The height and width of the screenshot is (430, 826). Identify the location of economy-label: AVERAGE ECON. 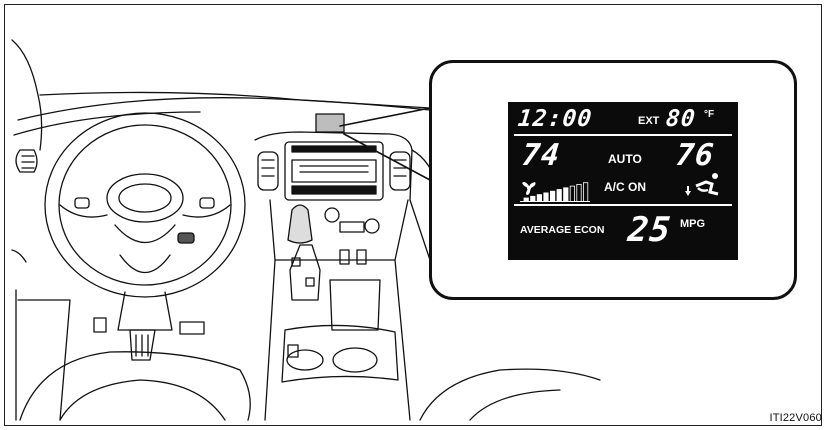
(562, 230).